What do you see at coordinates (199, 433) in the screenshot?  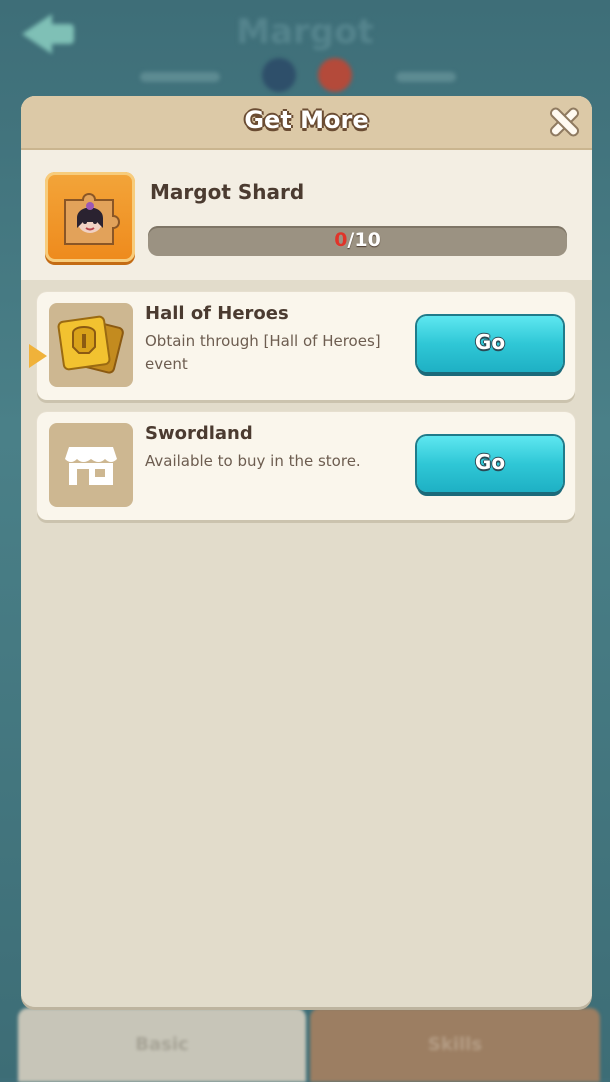 I see `source-title: Swordland` at bounding box center [199, 433].